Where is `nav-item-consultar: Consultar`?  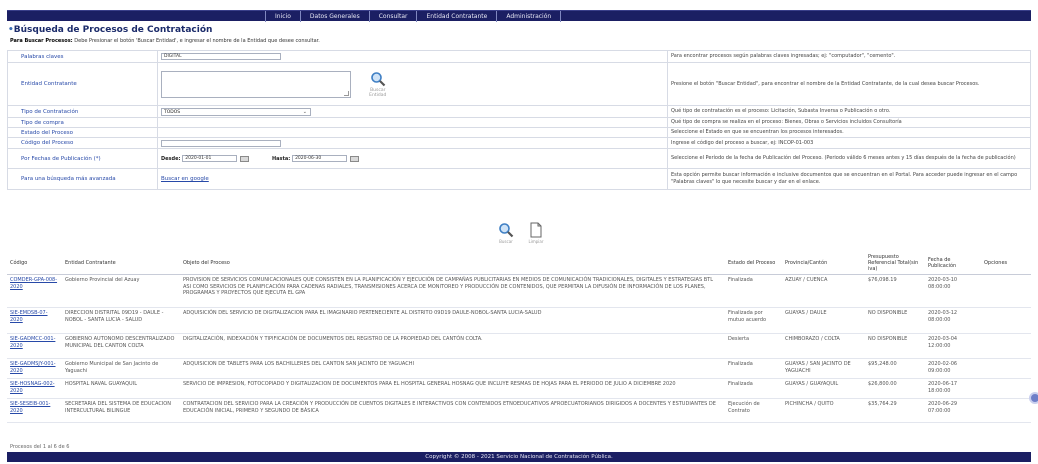
nav-item-consultar: Consultar is located at coordinates (394, 16).